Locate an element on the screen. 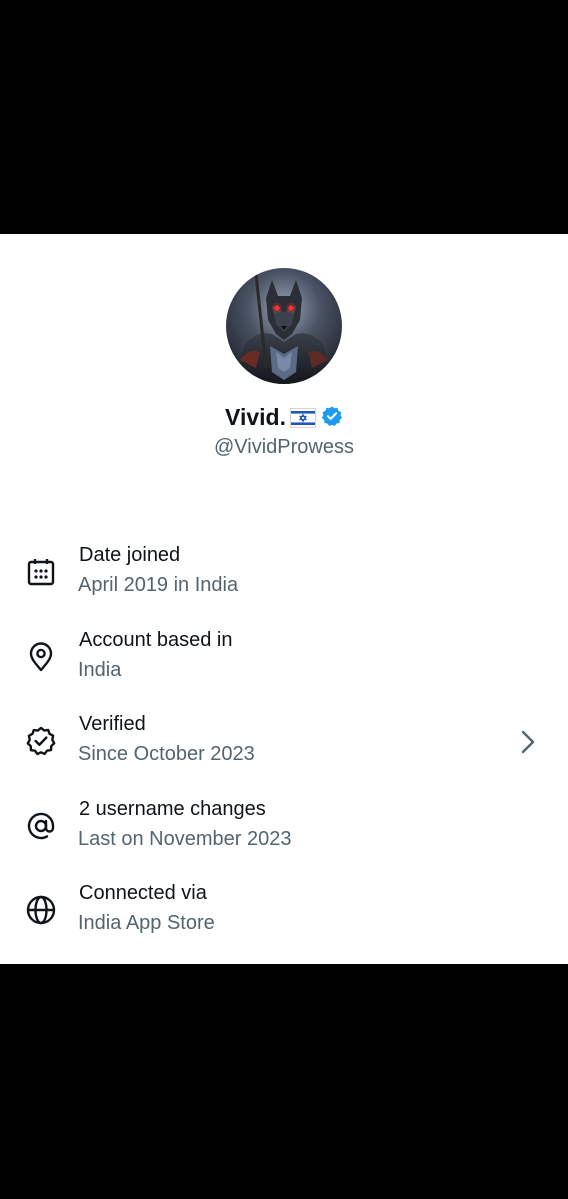 The image size is (568, 1199). at-sign-icon is located at coordinates (41, 826).